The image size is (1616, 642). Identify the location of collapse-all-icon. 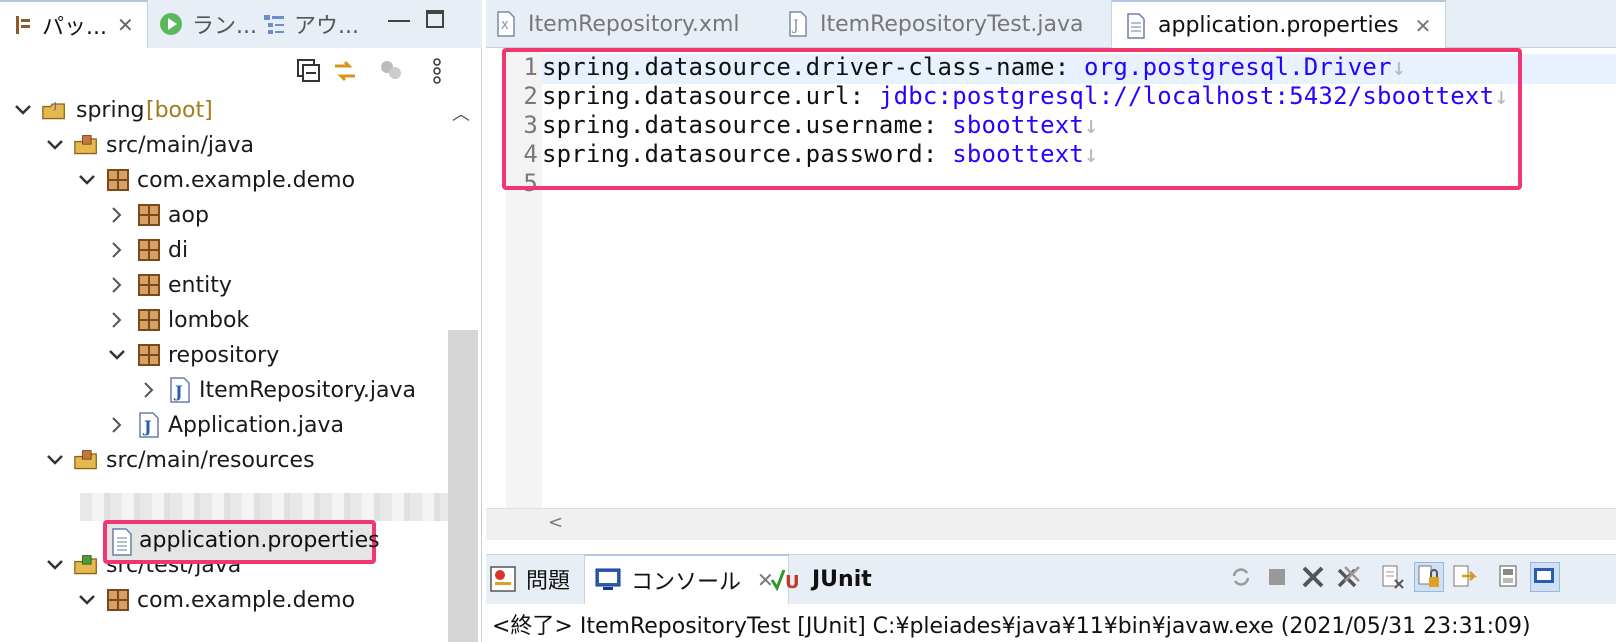
(309, 71).